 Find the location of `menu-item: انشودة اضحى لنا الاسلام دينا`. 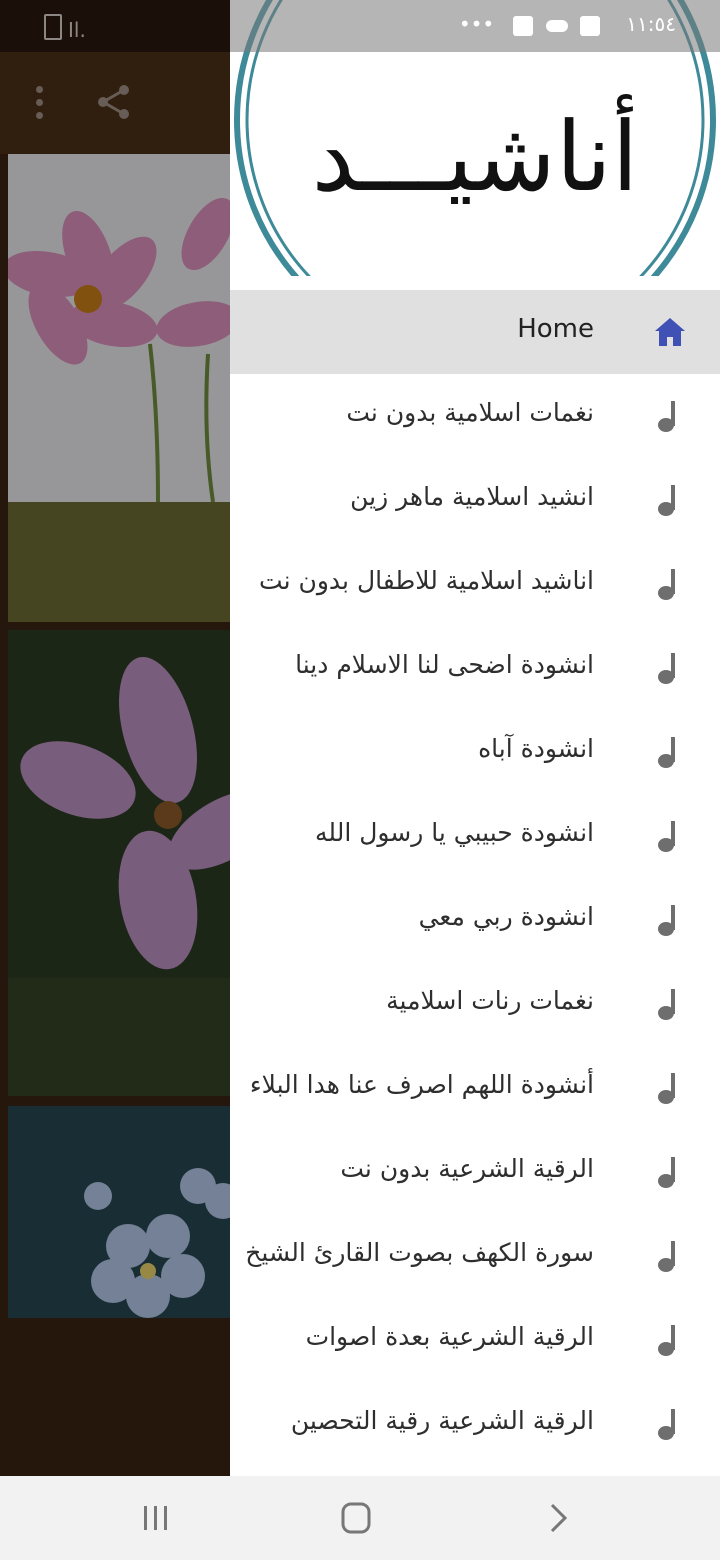

menu-item: انشودة اضحى لنا الاسلام دينا is located at coordinates (475, 668).